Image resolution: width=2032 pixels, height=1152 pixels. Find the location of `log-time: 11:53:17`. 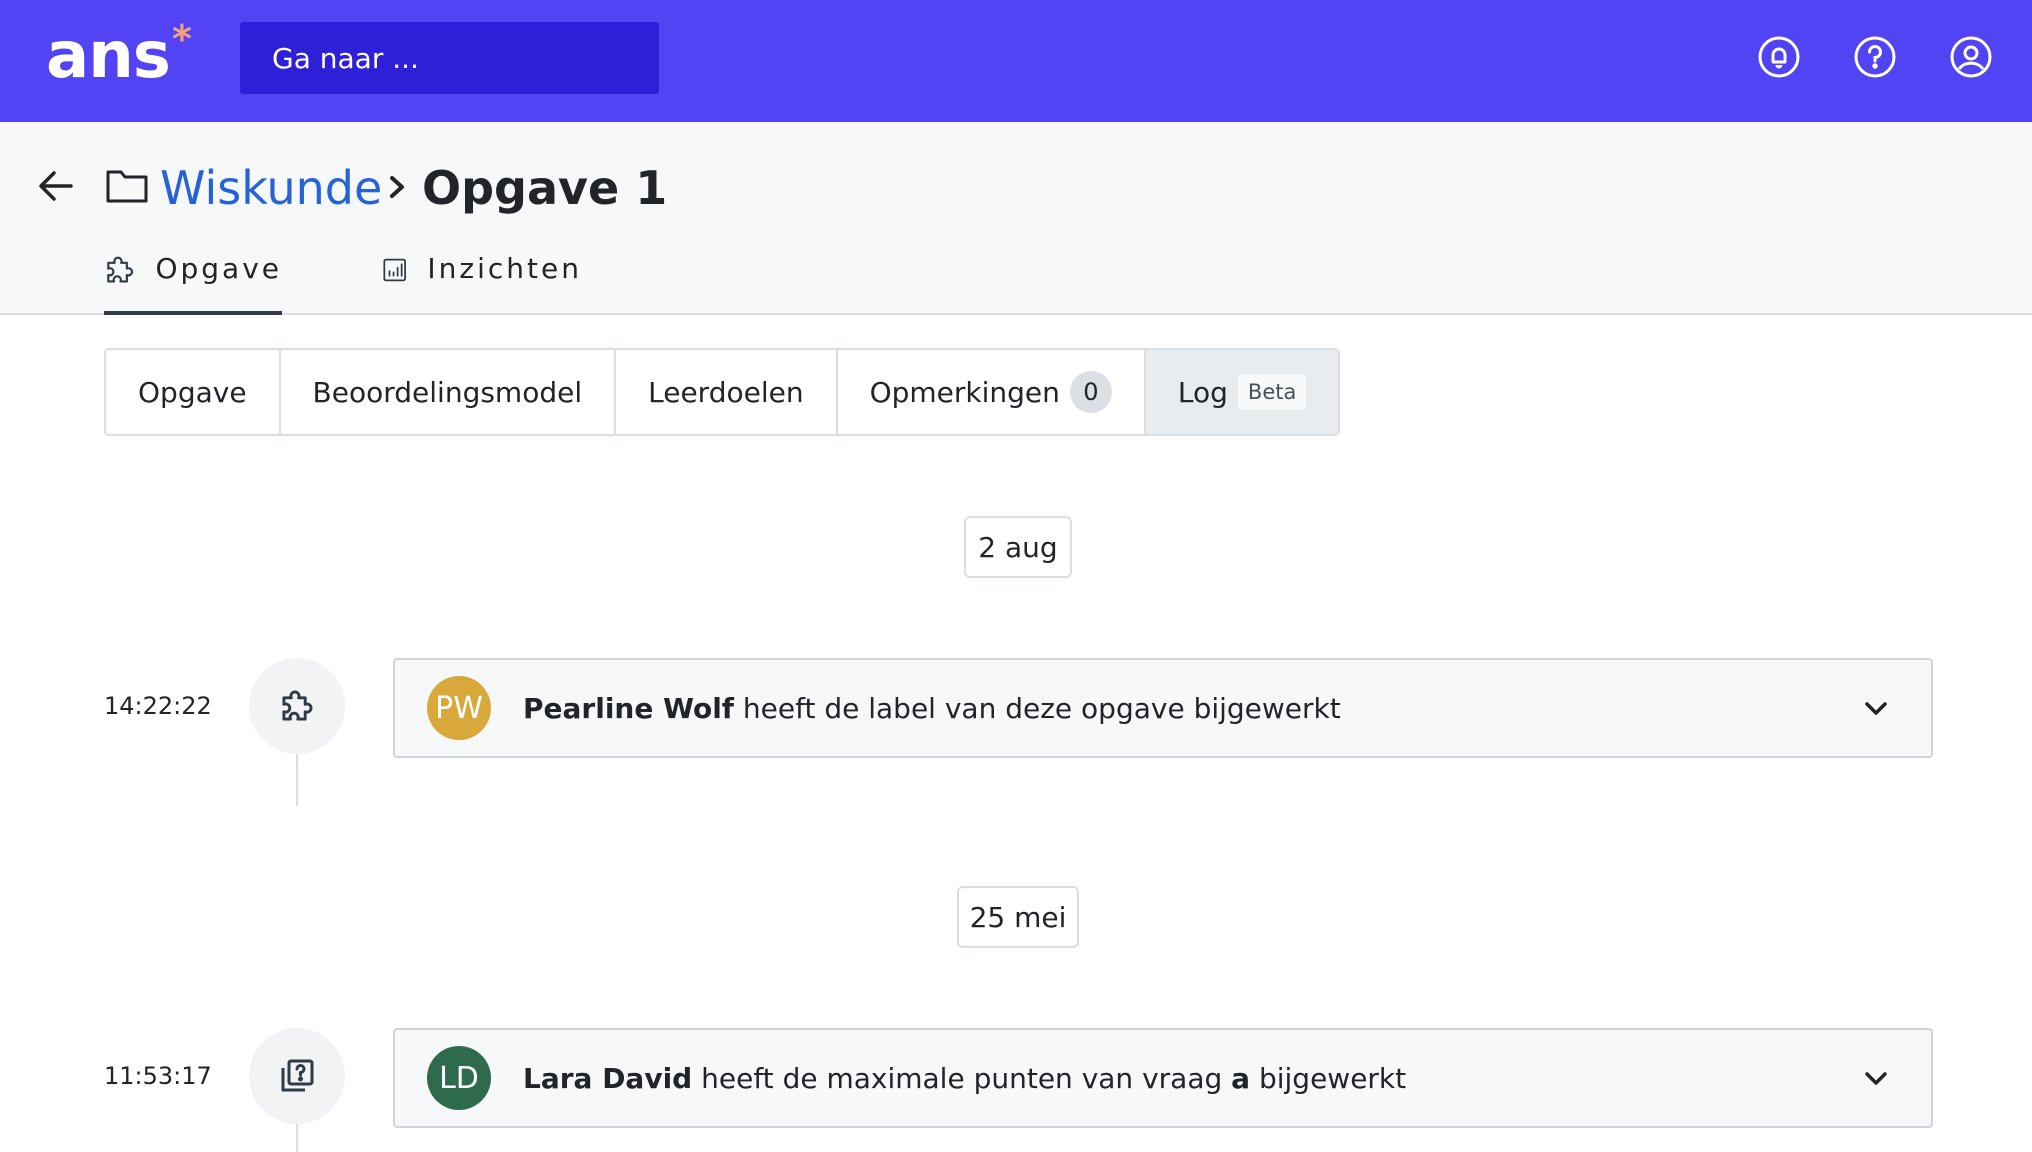

log-time: 11:53:17 is located at coordinates (158, 1076).